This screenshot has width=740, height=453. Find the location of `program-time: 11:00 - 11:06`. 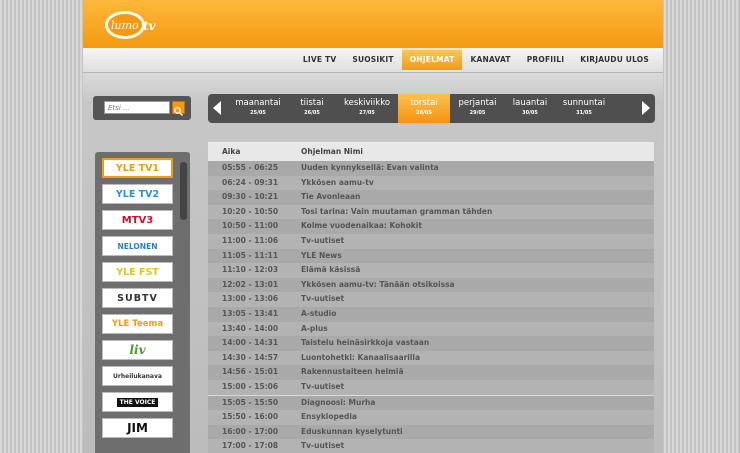

program-time: 11:00 - 11:06 is located at coordinates (250, 240).